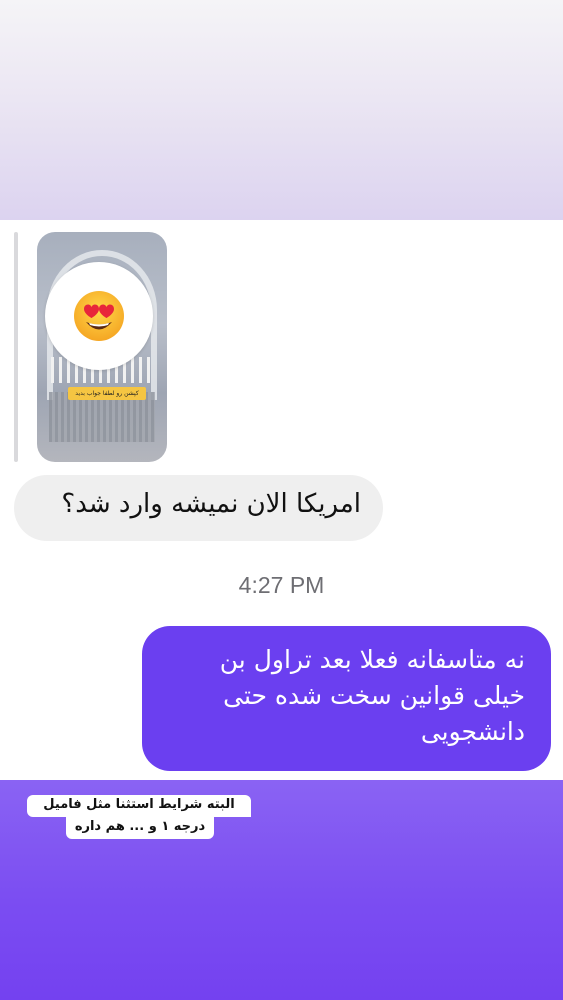  What do you see at coordinates (198, 508) in the screenshot?
I see `incoming-message-bubble: امریکا الان نمیشه وارد شد؟` at bounding box center [198, 508].